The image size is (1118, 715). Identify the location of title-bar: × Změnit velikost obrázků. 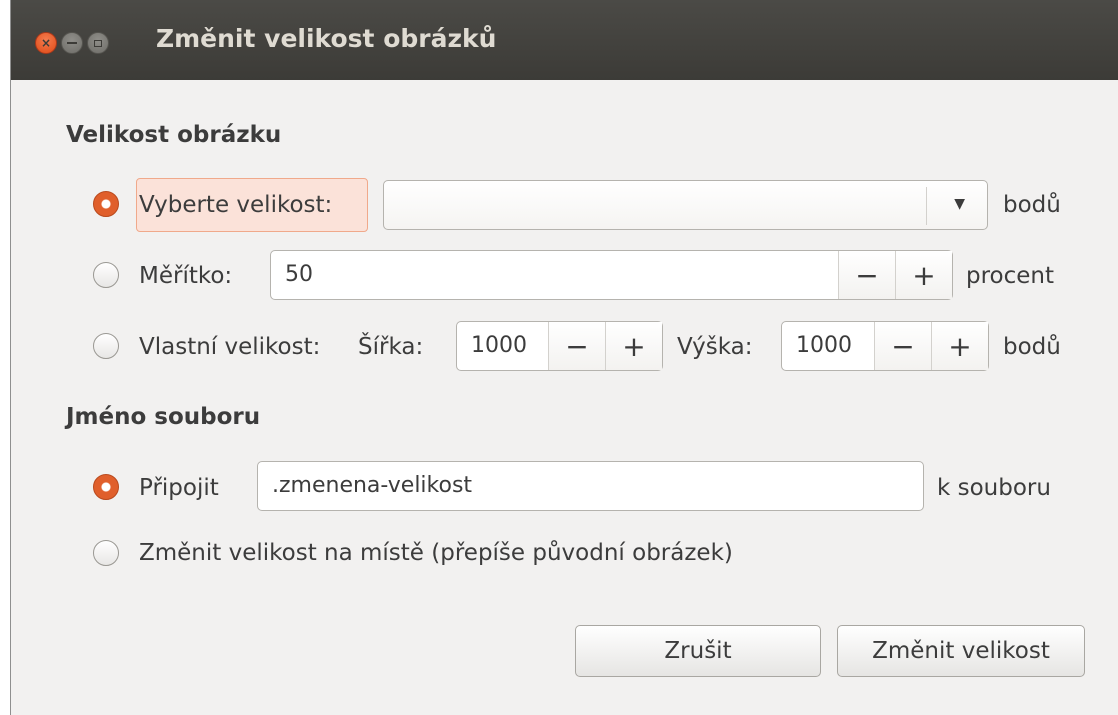
(564, 40).